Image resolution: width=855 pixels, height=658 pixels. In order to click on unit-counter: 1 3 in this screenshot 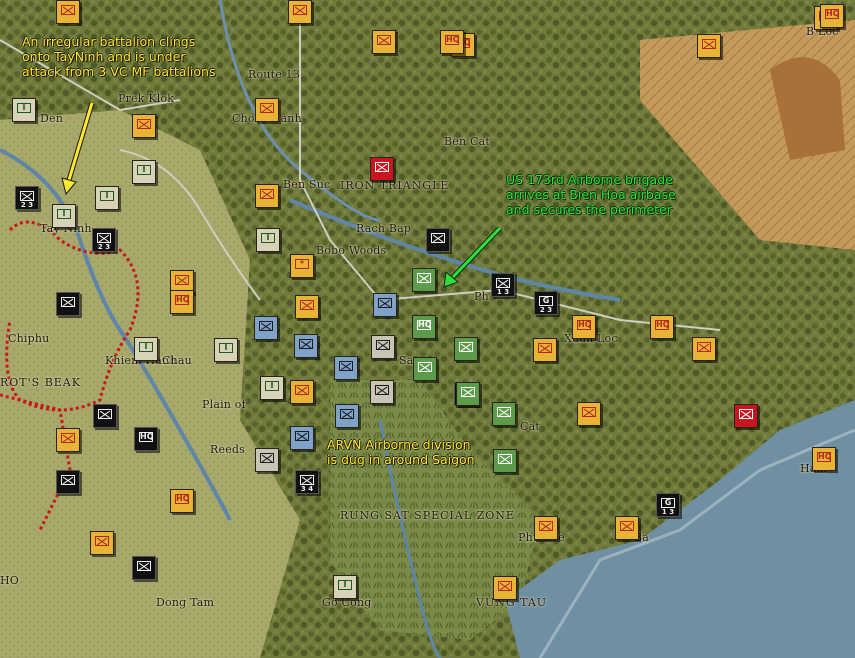, I will do `click(503, 285)`.